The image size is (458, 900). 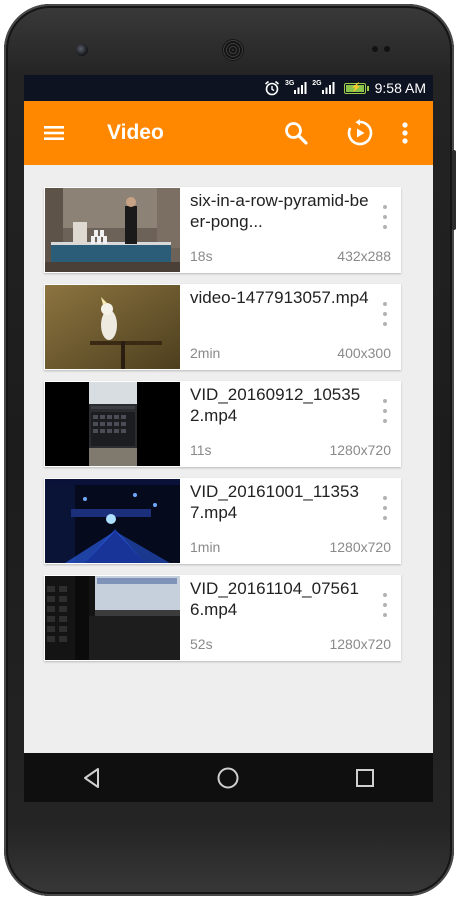 What do you see at coordinates (205, 353) in the screenshot?
I see `video-duration: 2min` at bounding box center [205, 353].